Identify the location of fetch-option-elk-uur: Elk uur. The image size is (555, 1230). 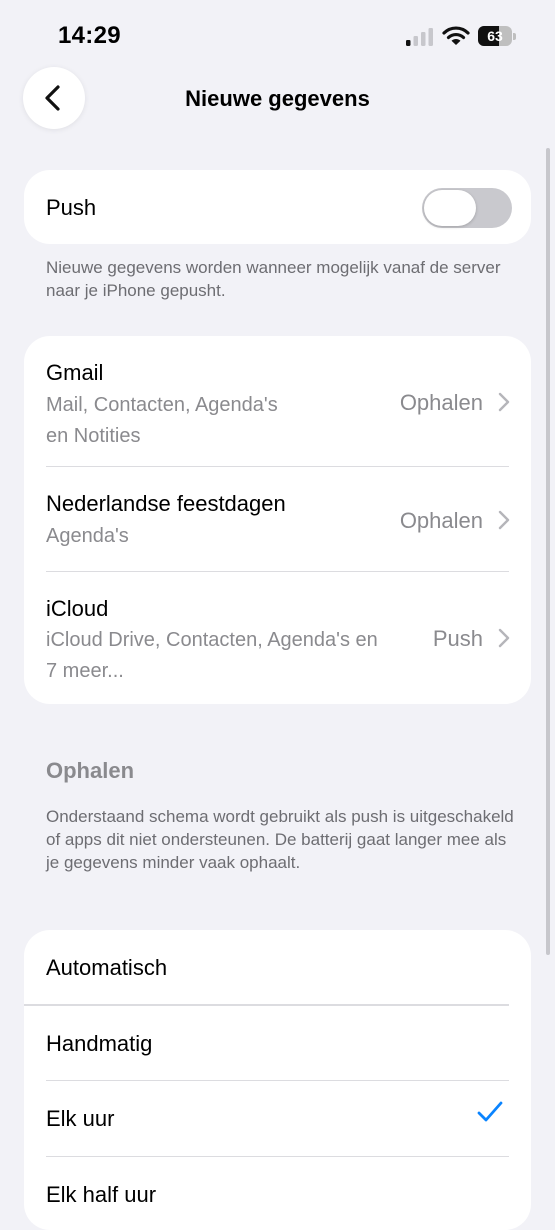
(277, 1118).